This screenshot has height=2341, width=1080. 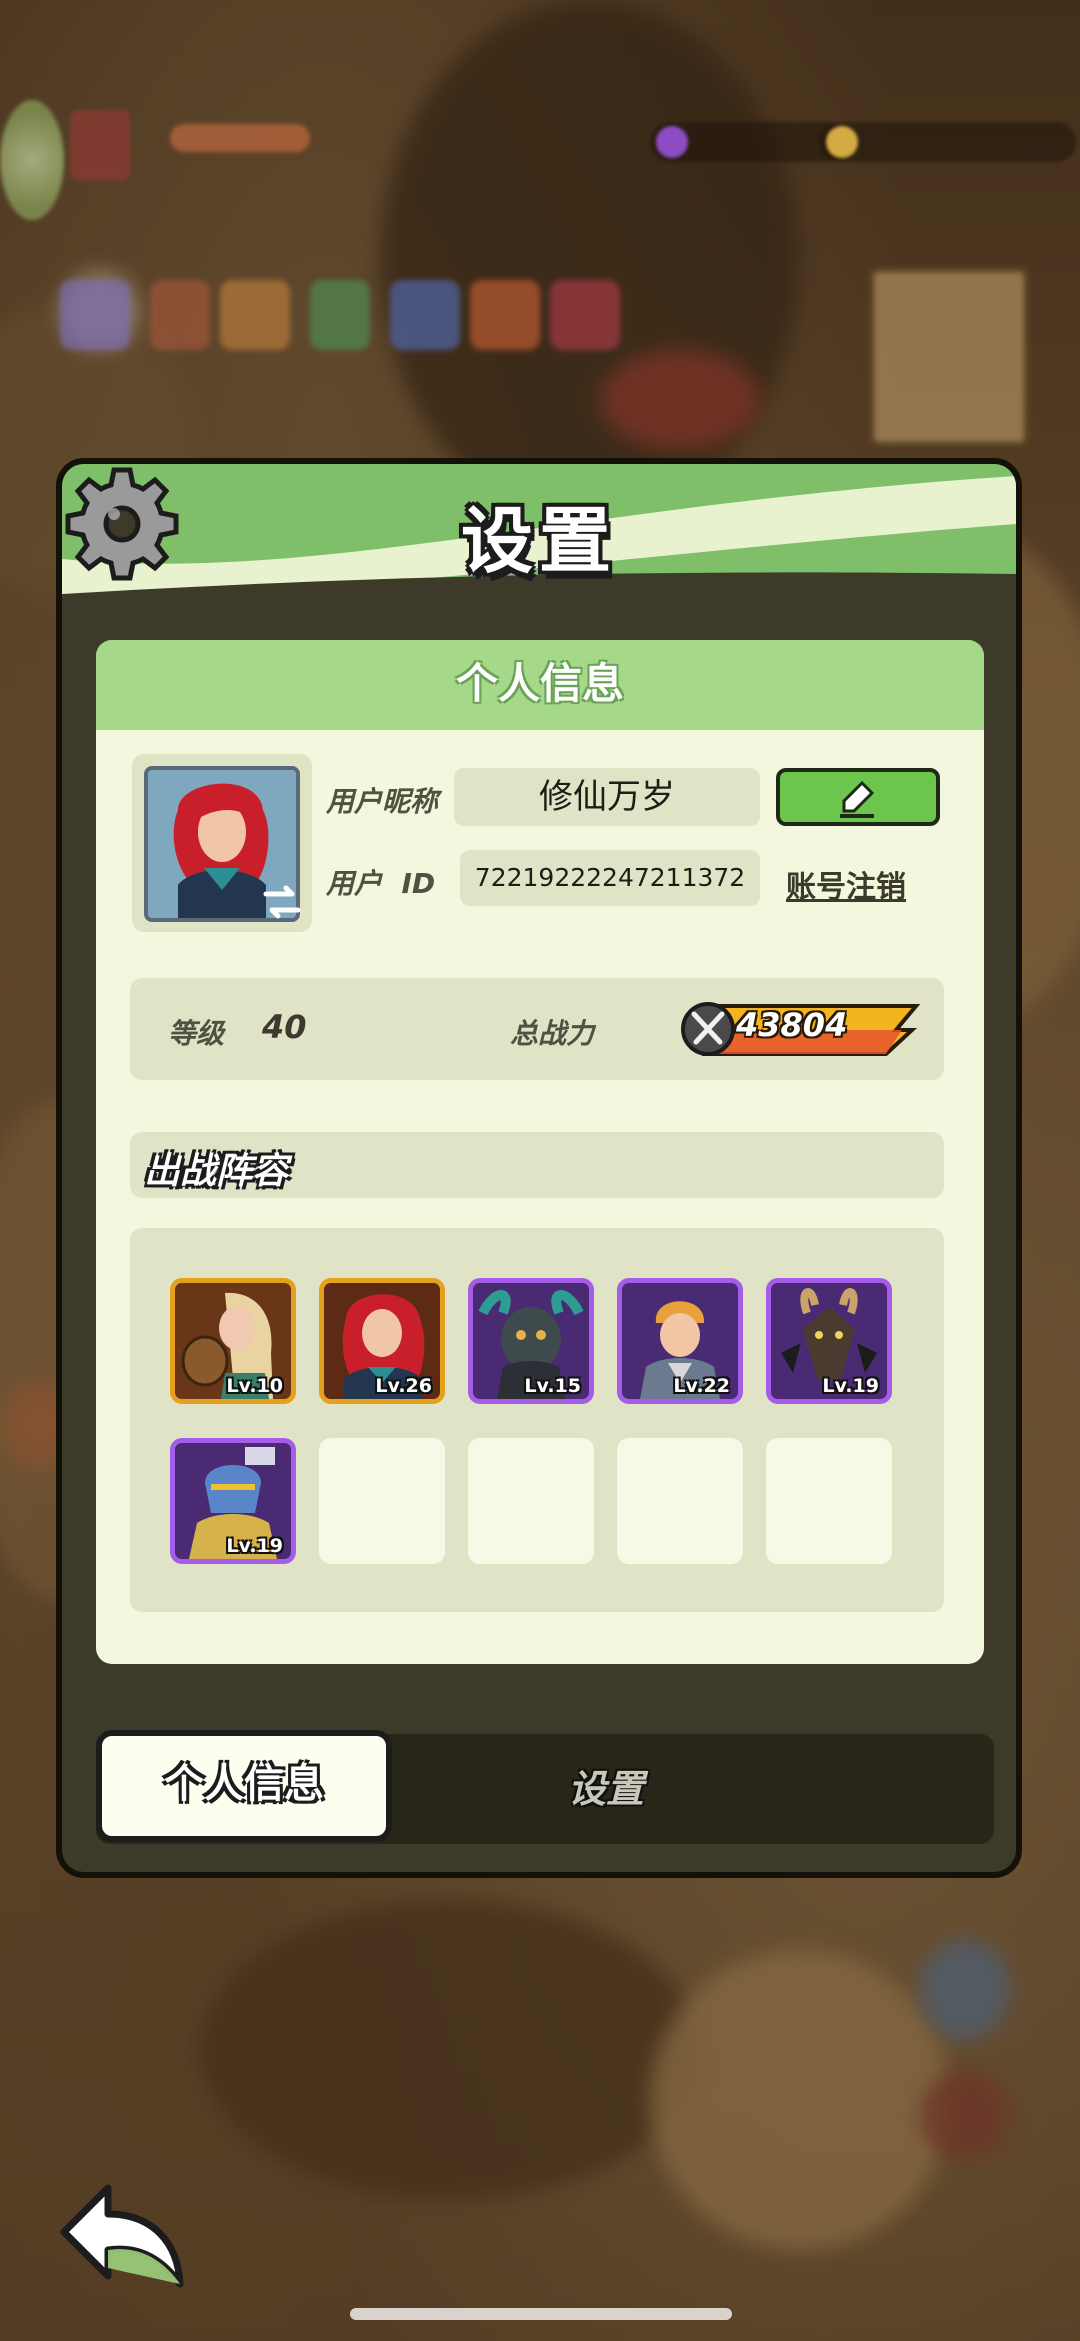 What do you see at coordinates (537, 1165) in the screenshot?
I see `lineup-header: 出战阵容` at bounding box center [537, 1165].